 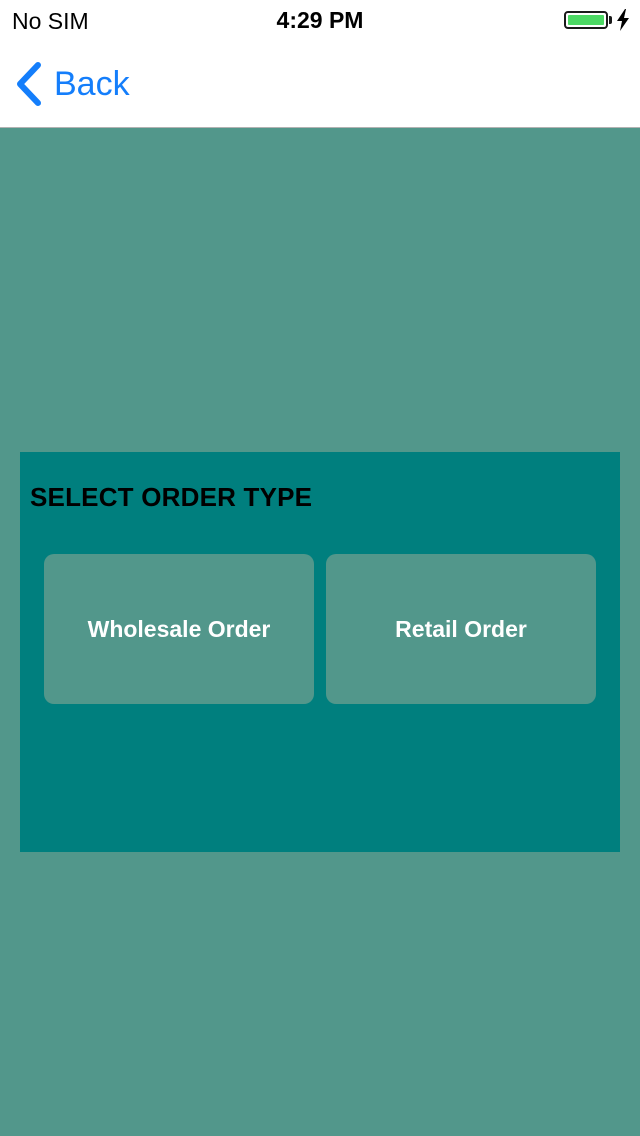 I want to click on wholesale-order-button: Wholesale Order, so click(x=179, y=629).